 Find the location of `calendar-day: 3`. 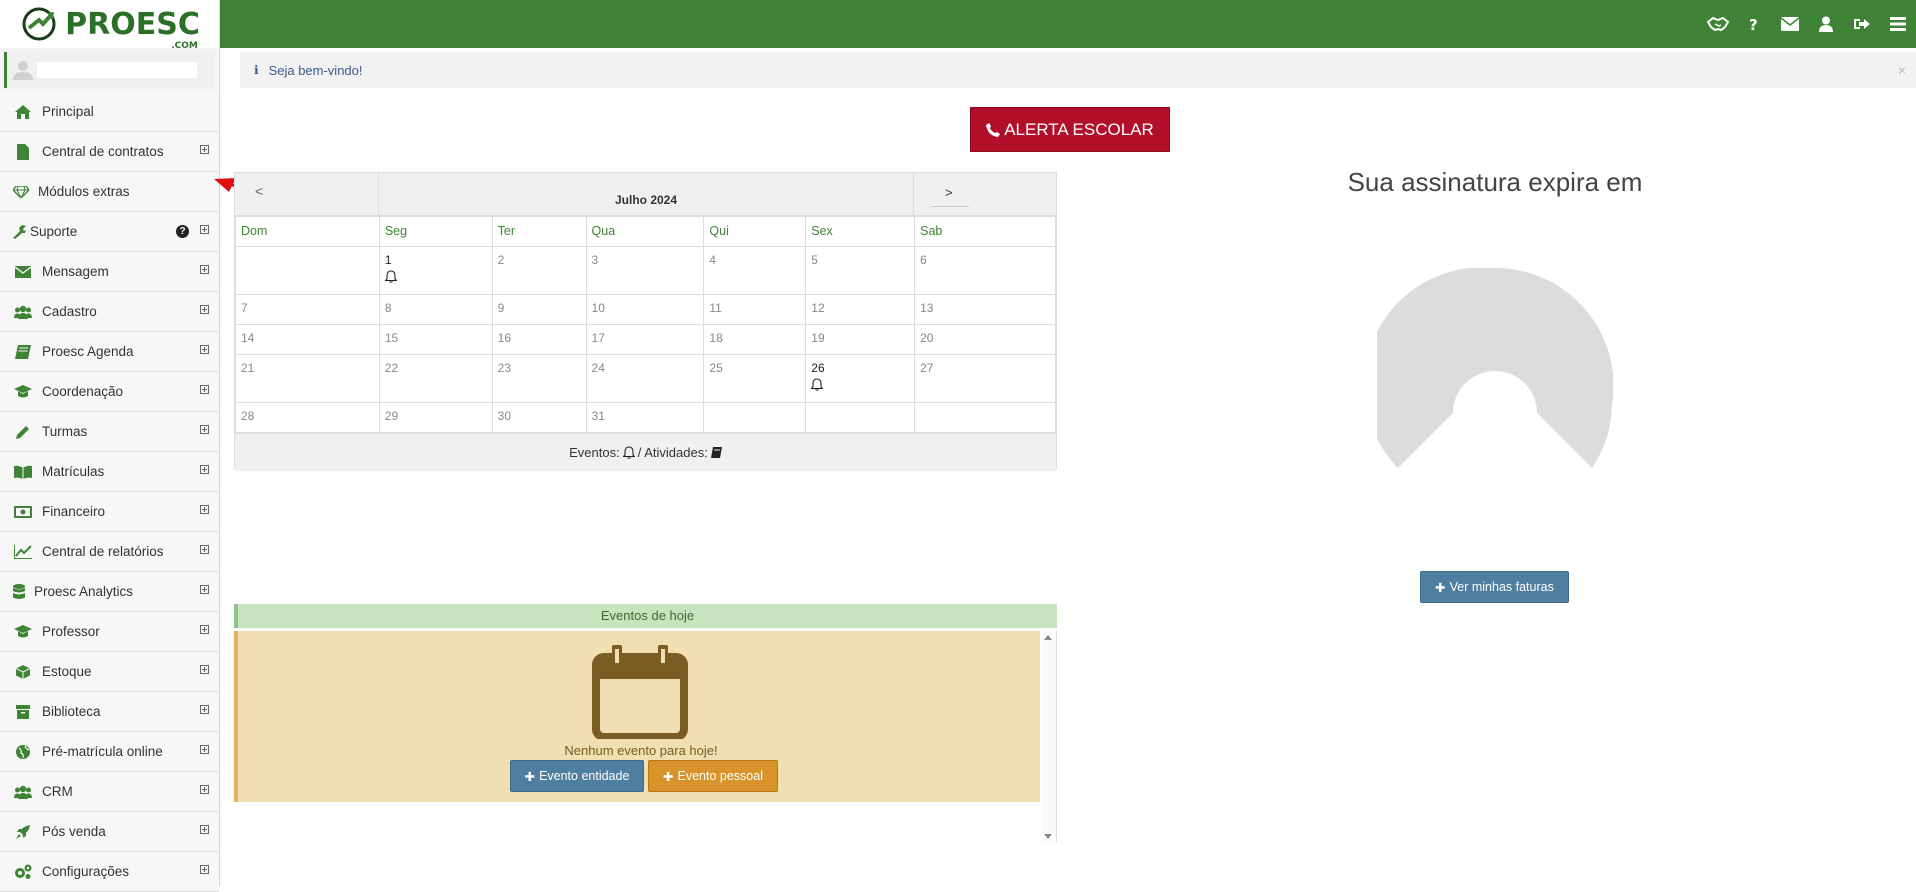

calendar-day: 3 is located at coordinates (645, 270).